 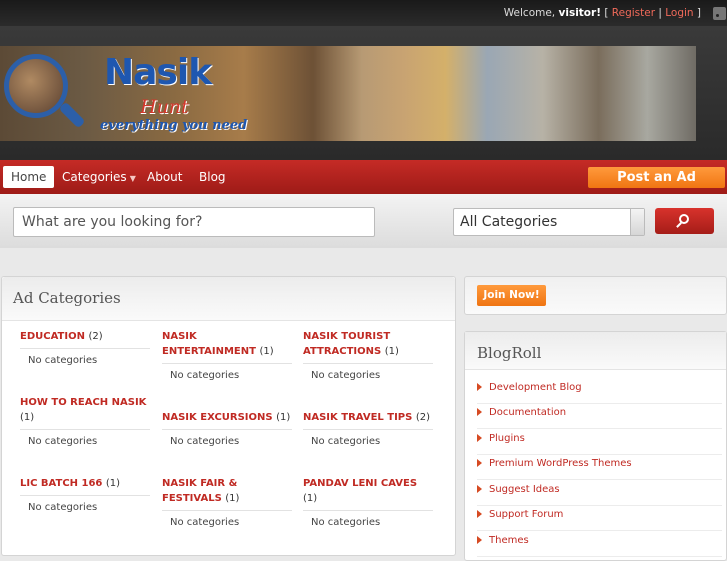 What do you see at coordinates (509, 222) in the screenshot?
I see `category-select-value: All Categories` at bounding box center [509, 222].